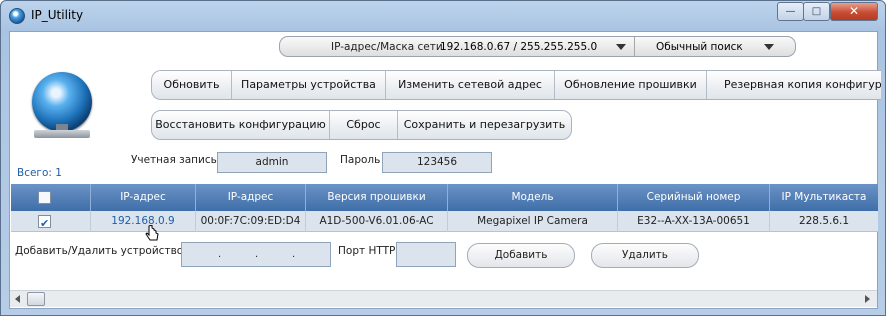  What do you see at coordinates (251, 221) in the screenshot?
I see `mac-address-cell: 00:0F:7C:09:ED:D4` at bounding box center [251, 221].